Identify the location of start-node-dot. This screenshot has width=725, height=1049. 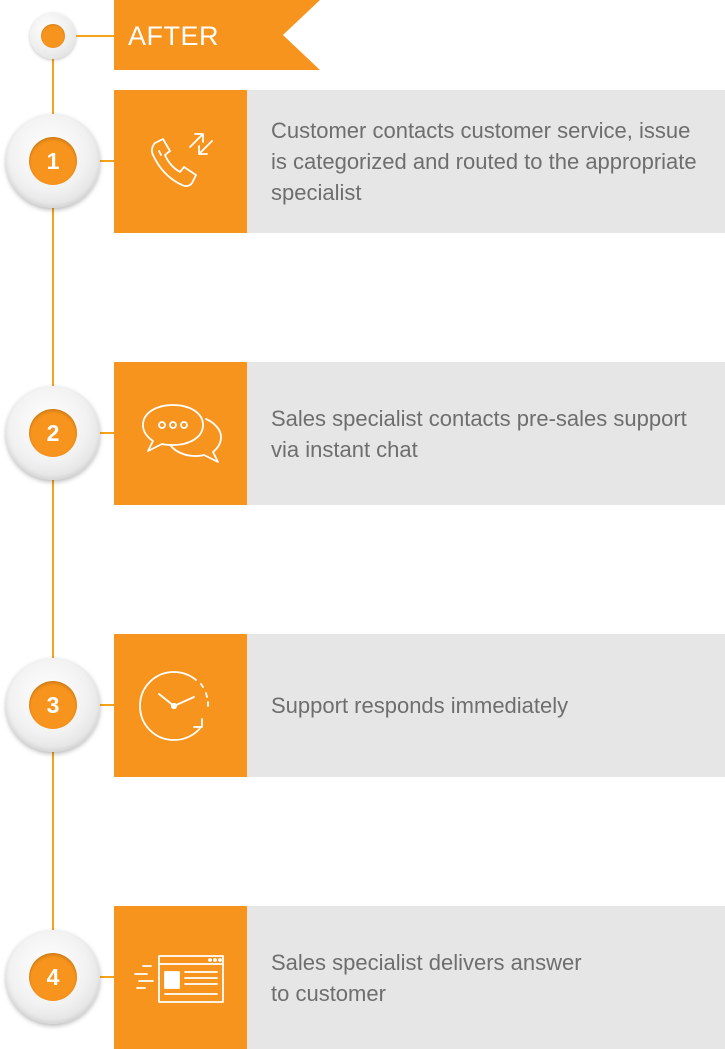
(53, 36).